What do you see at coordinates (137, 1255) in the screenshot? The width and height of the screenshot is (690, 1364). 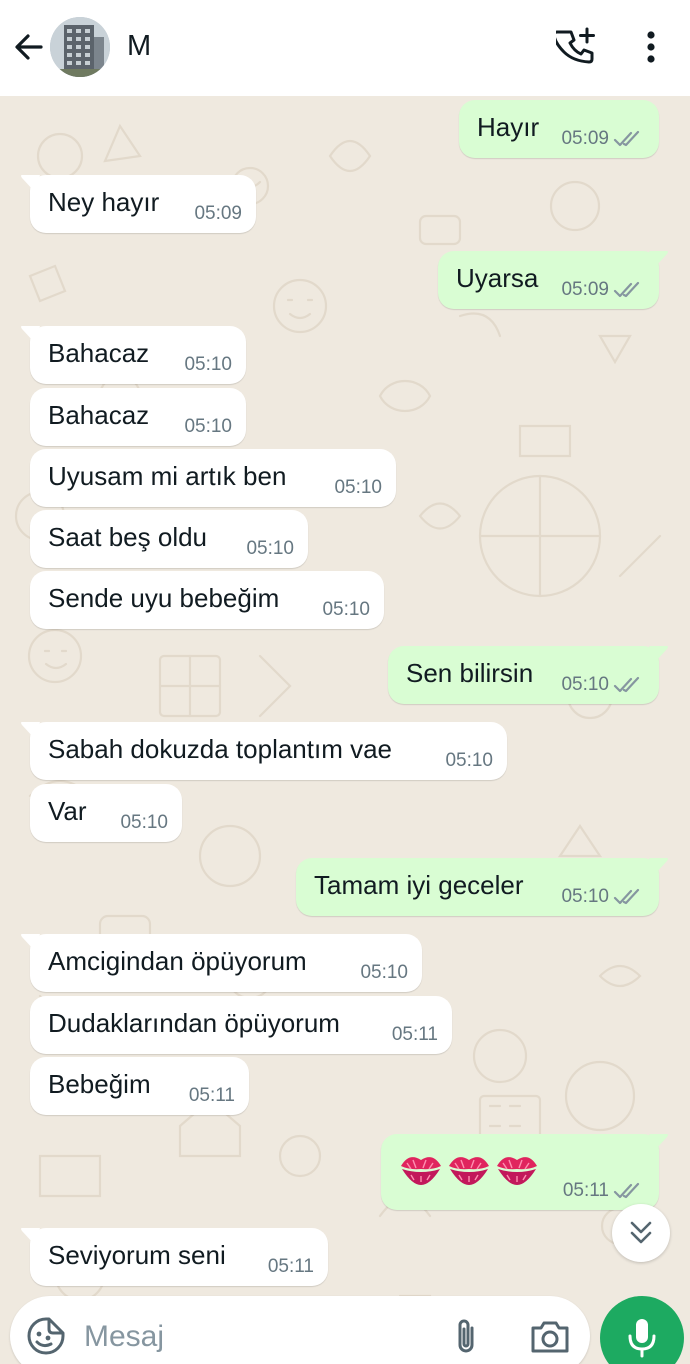 I see `message-text: Seviyorum seni` at bounding box center [137, 1255].